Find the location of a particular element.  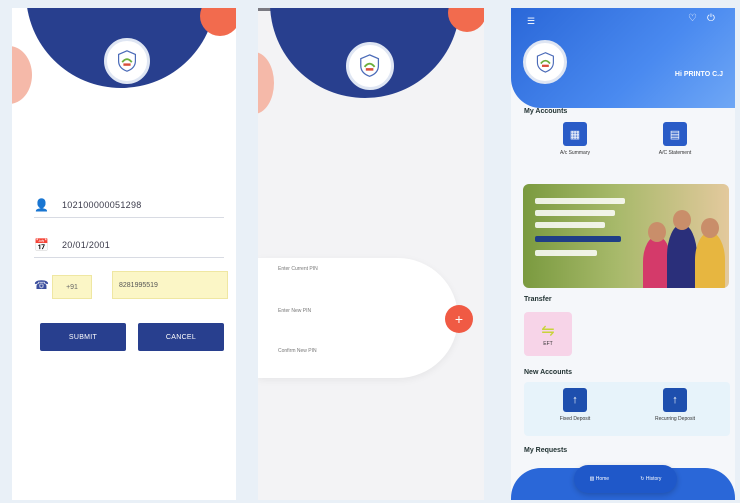

country-code-input: +91 is located at coordinates (72, 287).